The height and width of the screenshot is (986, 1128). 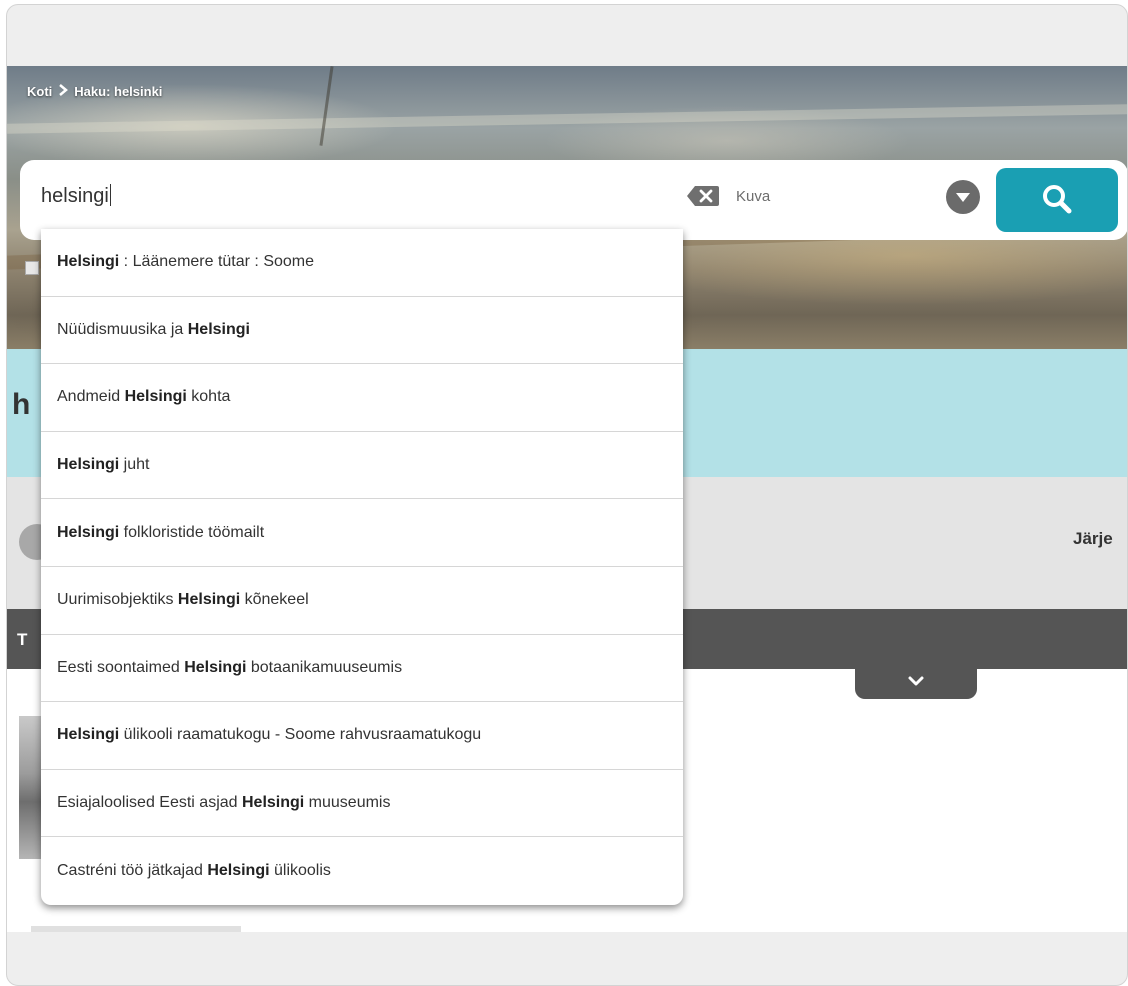 What do you see at coordinates (149, 803) in the screenshot?
I see `suggestion-text-before: Esiajaloolised Eesti asjad` at bounding box center [149, 803].